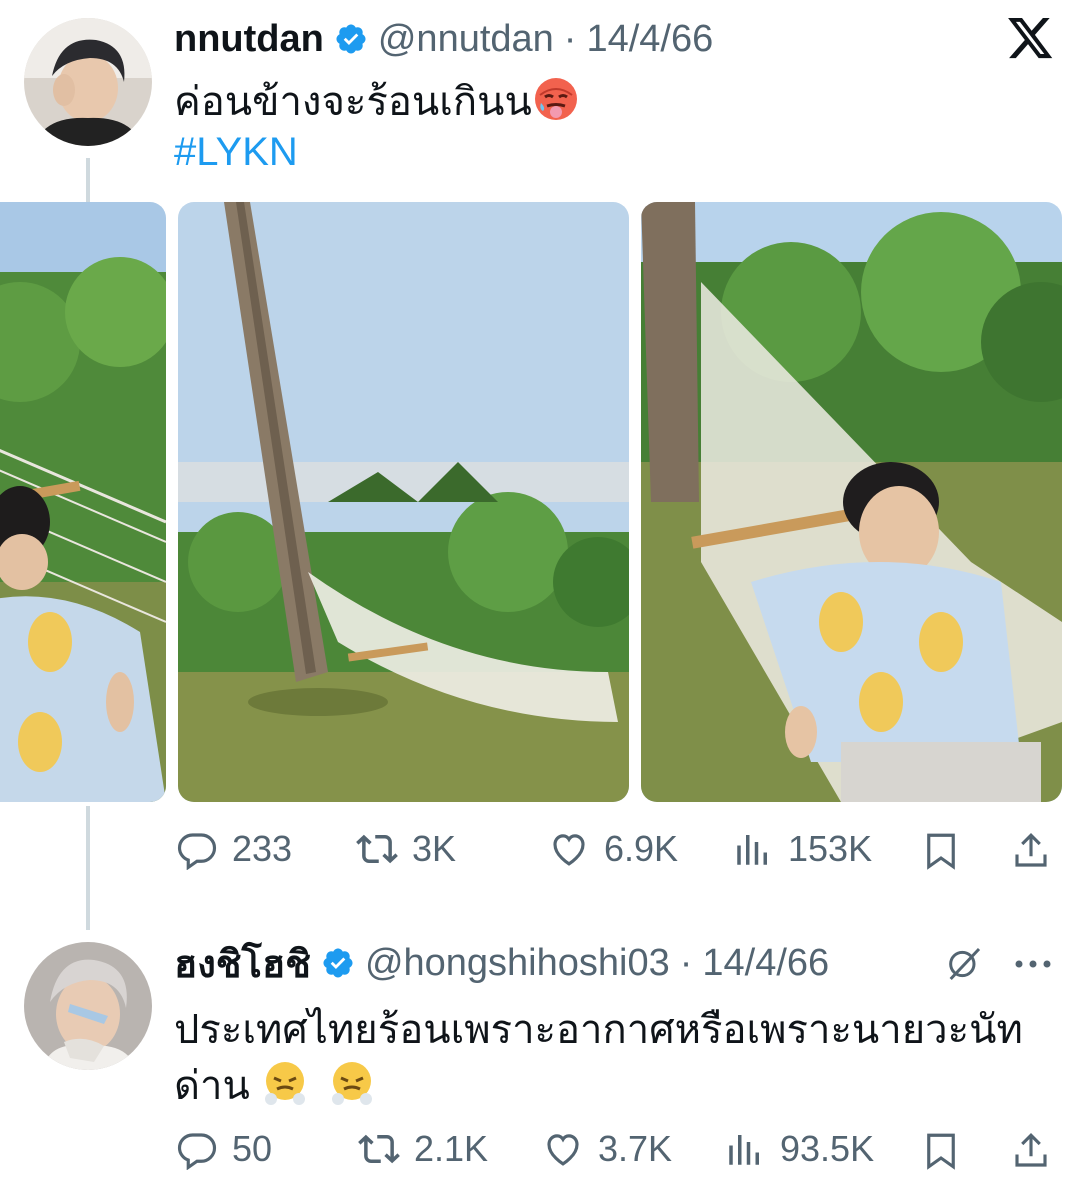 The image size is (1082, 1200). Describe the element at coordinates (598, 1030) in the screenshot. I see `tweet-body-line-1: ประเทศไทยร้อนเพราะอากาศหรือเพราะนายวะนัท` at that location.